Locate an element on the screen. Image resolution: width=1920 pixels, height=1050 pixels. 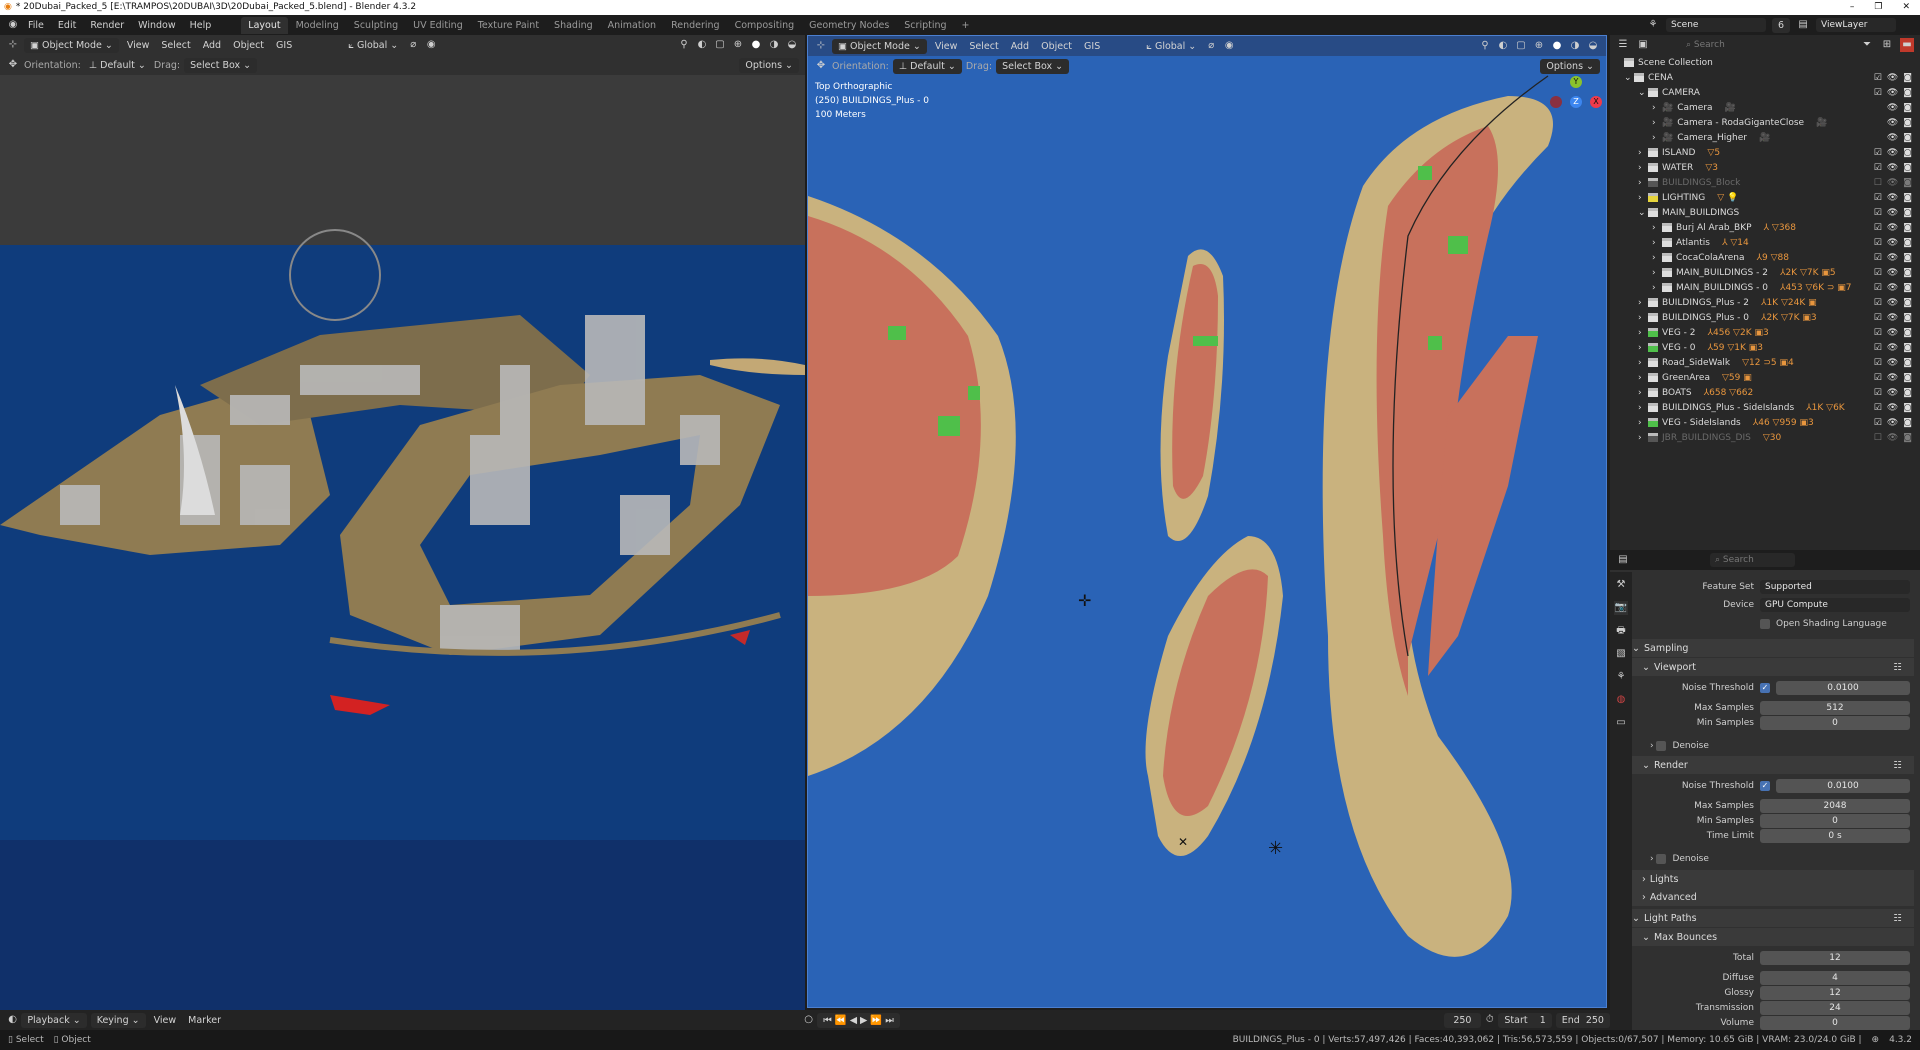
playback-controls: ⏮ ⏪ ◀ ▶ ⏩ ⏭ is located at coordinates (858, 1020).